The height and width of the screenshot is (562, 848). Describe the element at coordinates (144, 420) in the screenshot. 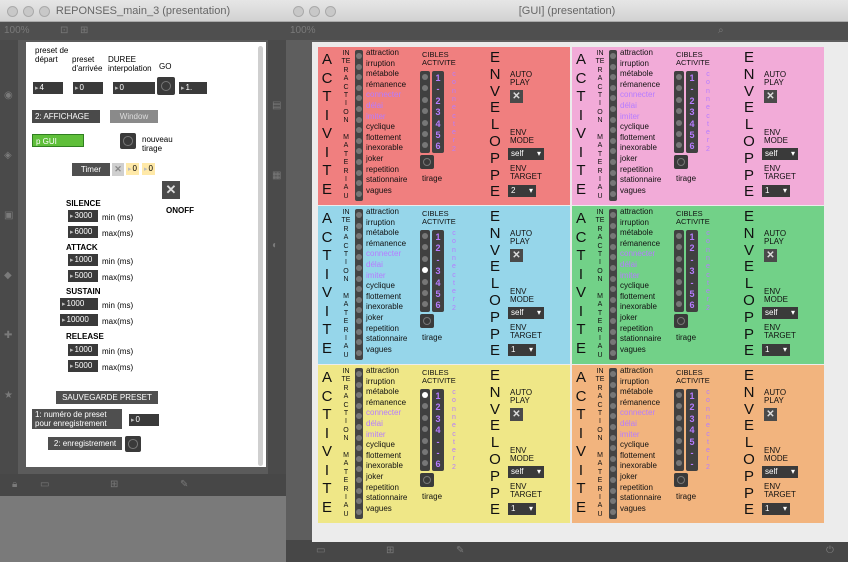

I see `numero-preset-number: 0` at that location.